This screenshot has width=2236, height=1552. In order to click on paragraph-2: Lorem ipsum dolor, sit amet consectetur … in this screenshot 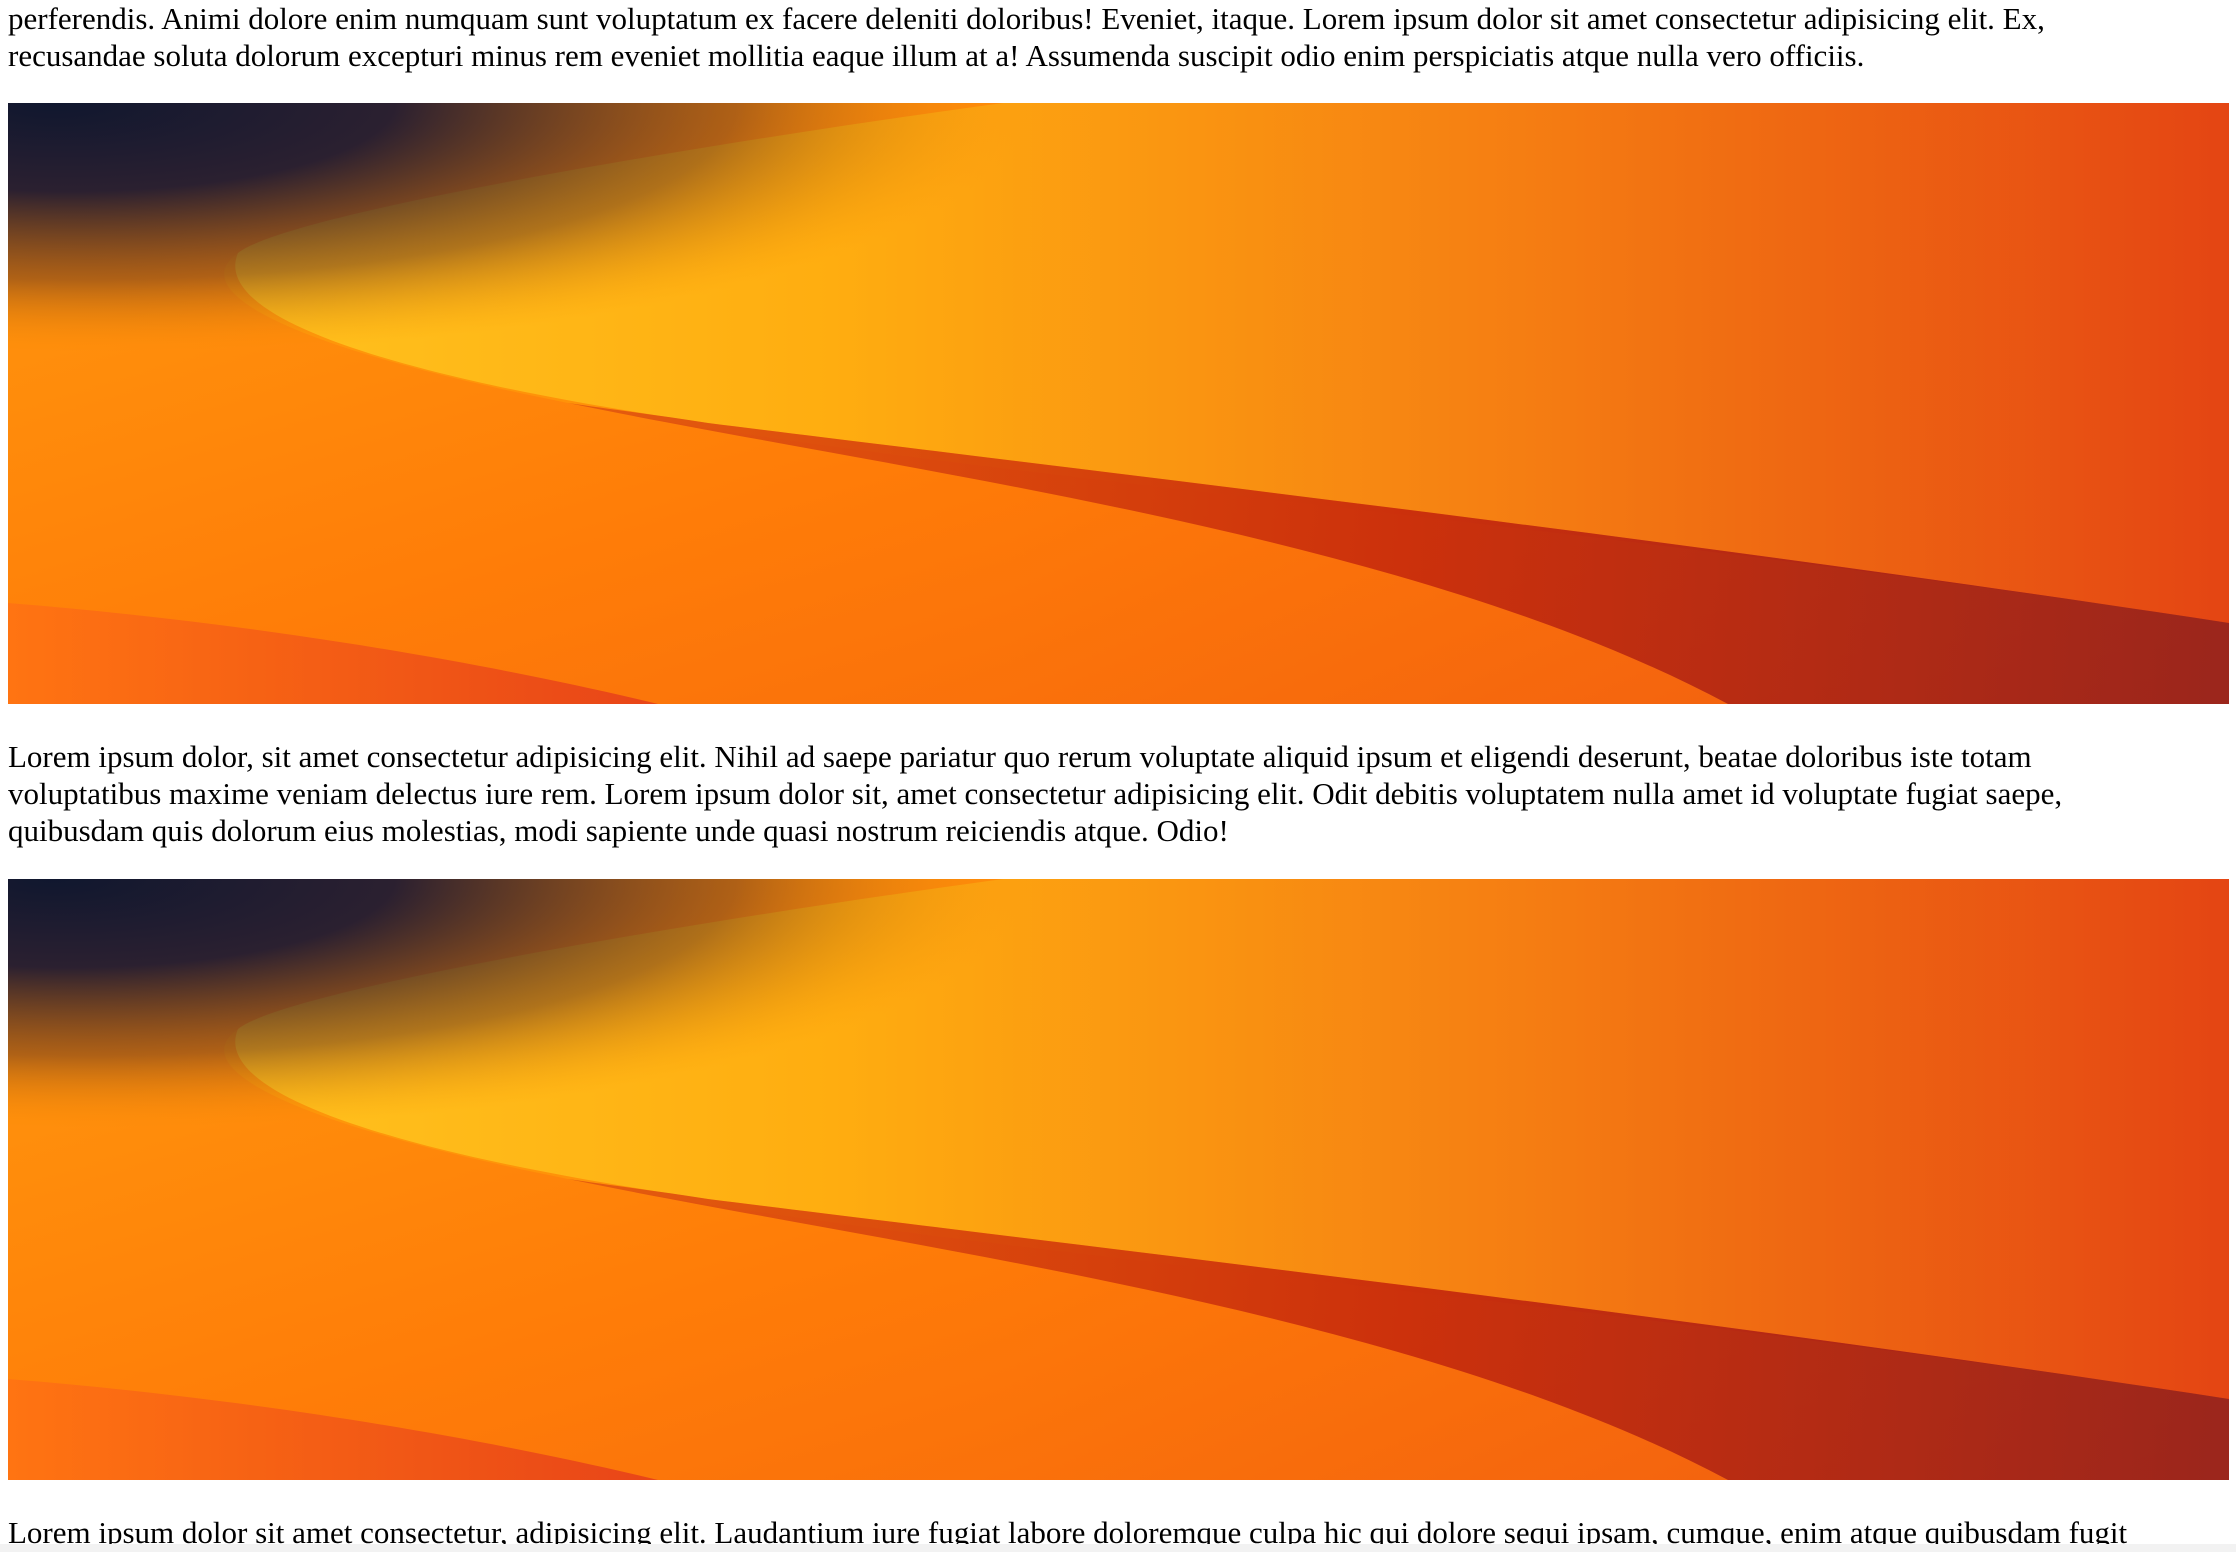, I will do `click(1118, 793)`.